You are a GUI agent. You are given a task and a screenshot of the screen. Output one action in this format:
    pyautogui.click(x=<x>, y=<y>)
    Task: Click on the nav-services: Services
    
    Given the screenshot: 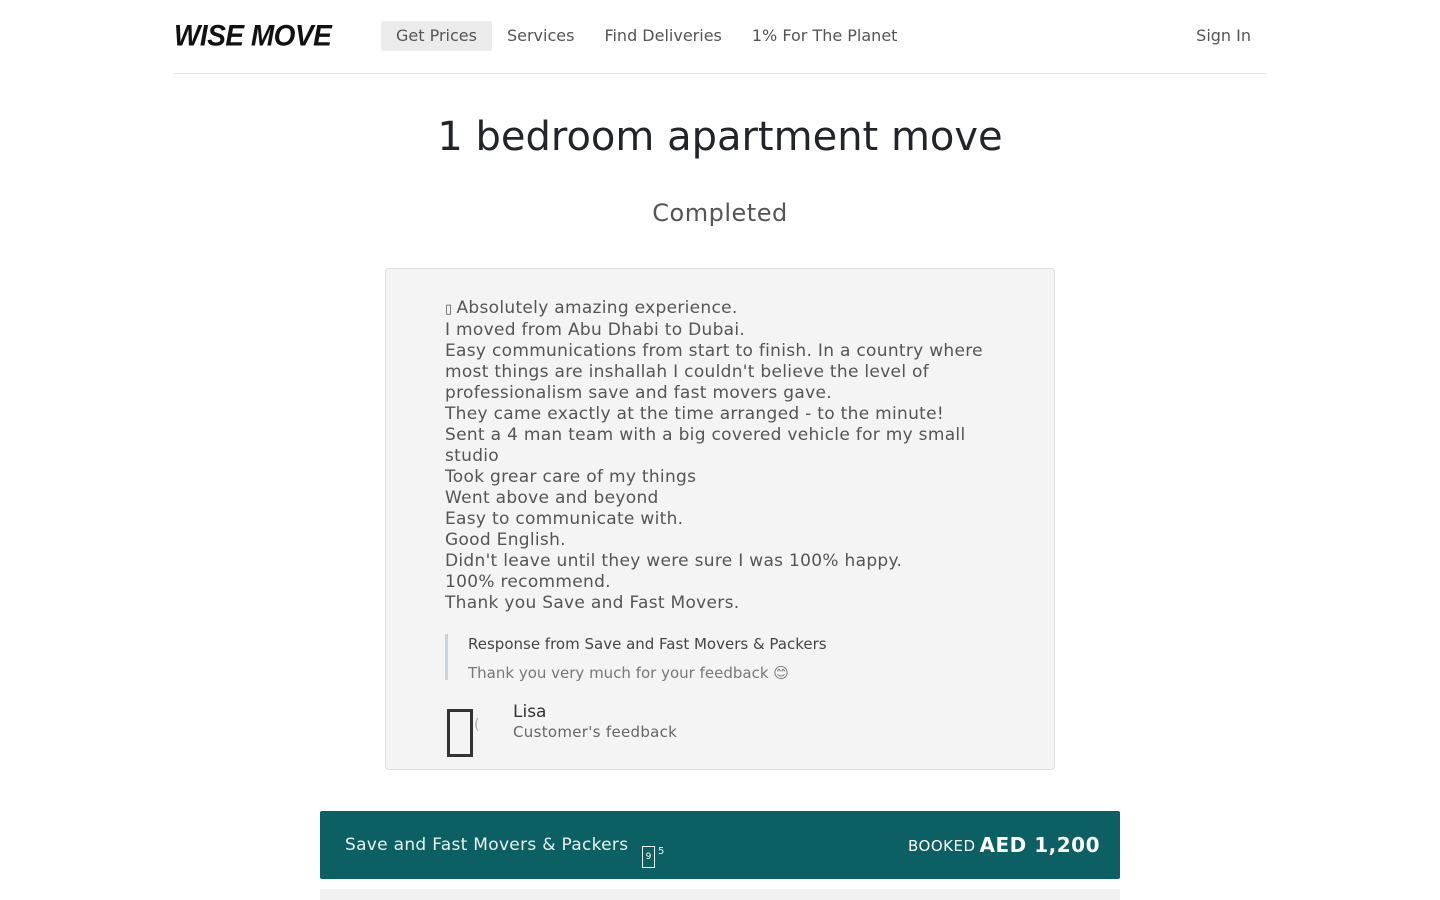 What is the action you would take?
    pyautogui.click(x=540, y=36)
    